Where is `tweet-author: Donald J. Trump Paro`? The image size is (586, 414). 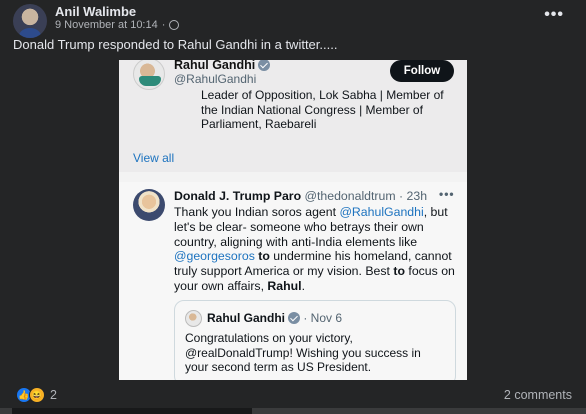
tweet-author: Donald J. Trump Paro is located at coordinates (238, 196).